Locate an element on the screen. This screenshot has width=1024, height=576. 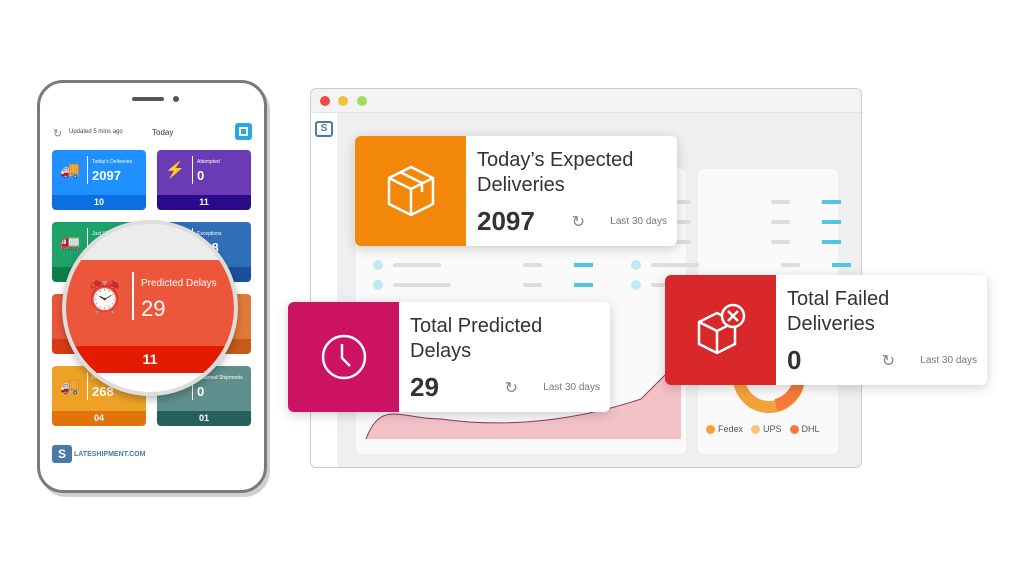
card-title: Today’s Expected is located at coordinates (555, 160).